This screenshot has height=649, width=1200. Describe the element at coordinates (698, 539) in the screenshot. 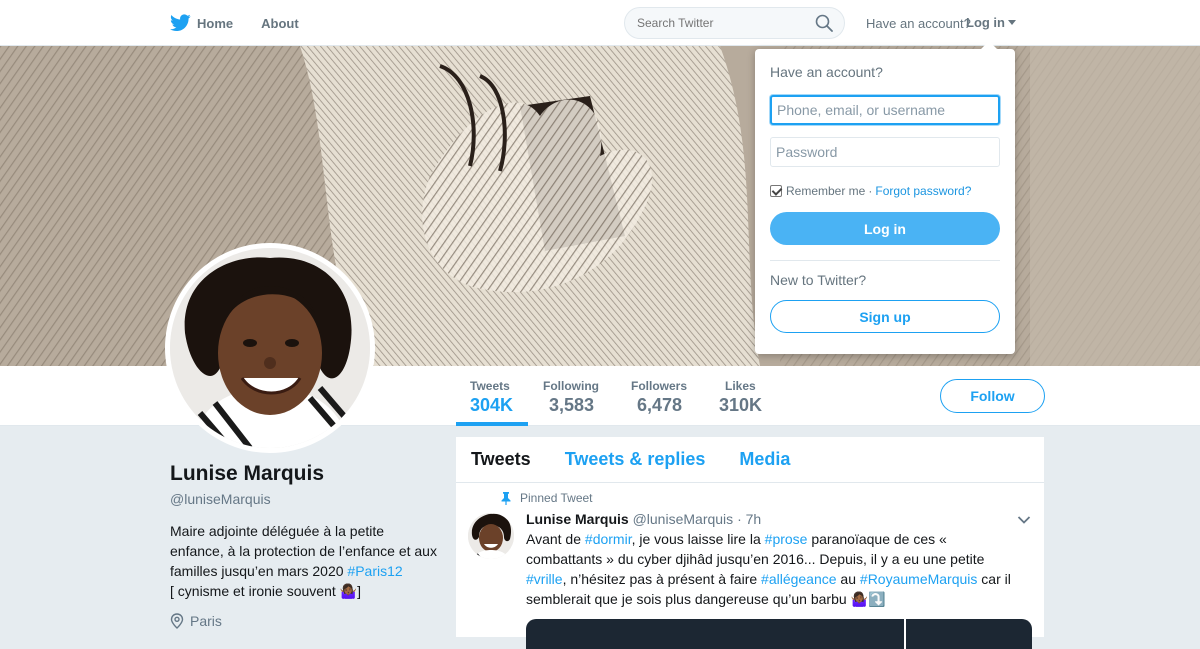

I see `tweet-text-segment: , je vous laisse lire la` at that location.